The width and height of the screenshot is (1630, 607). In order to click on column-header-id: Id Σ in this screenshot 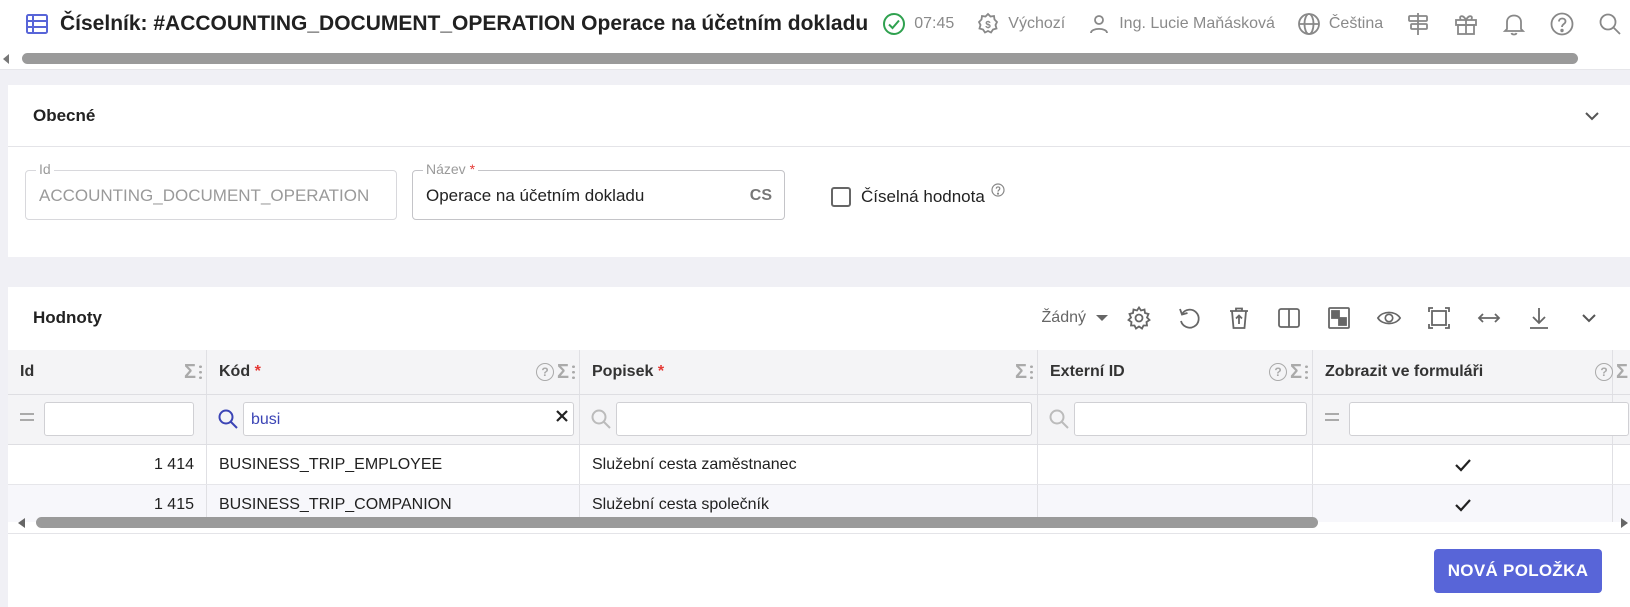, I will do `click(107, 372)`.